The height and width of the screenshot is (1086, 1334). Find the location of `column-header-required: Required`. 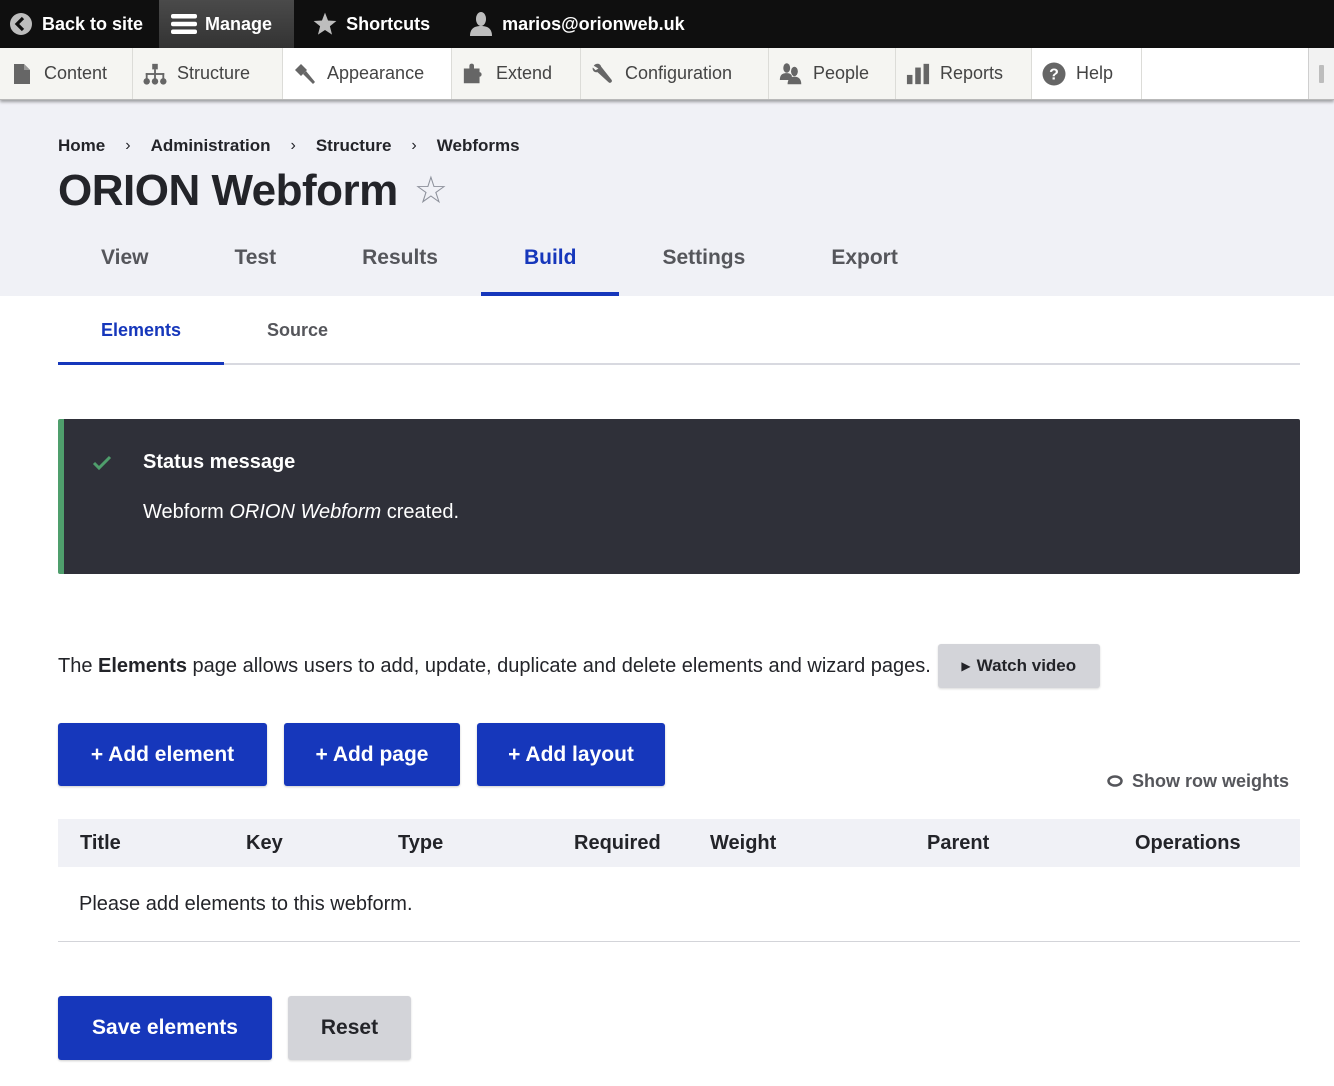

column-header-required: Required is located at coordinates (617, 842).